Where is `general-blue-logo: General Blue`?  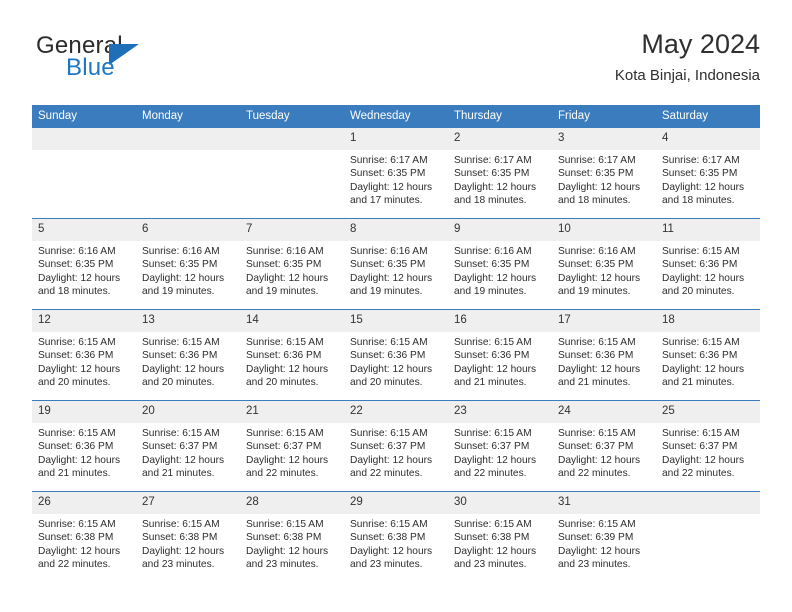 general-blue-logo: General Blue is located at coordinates (141, 61).